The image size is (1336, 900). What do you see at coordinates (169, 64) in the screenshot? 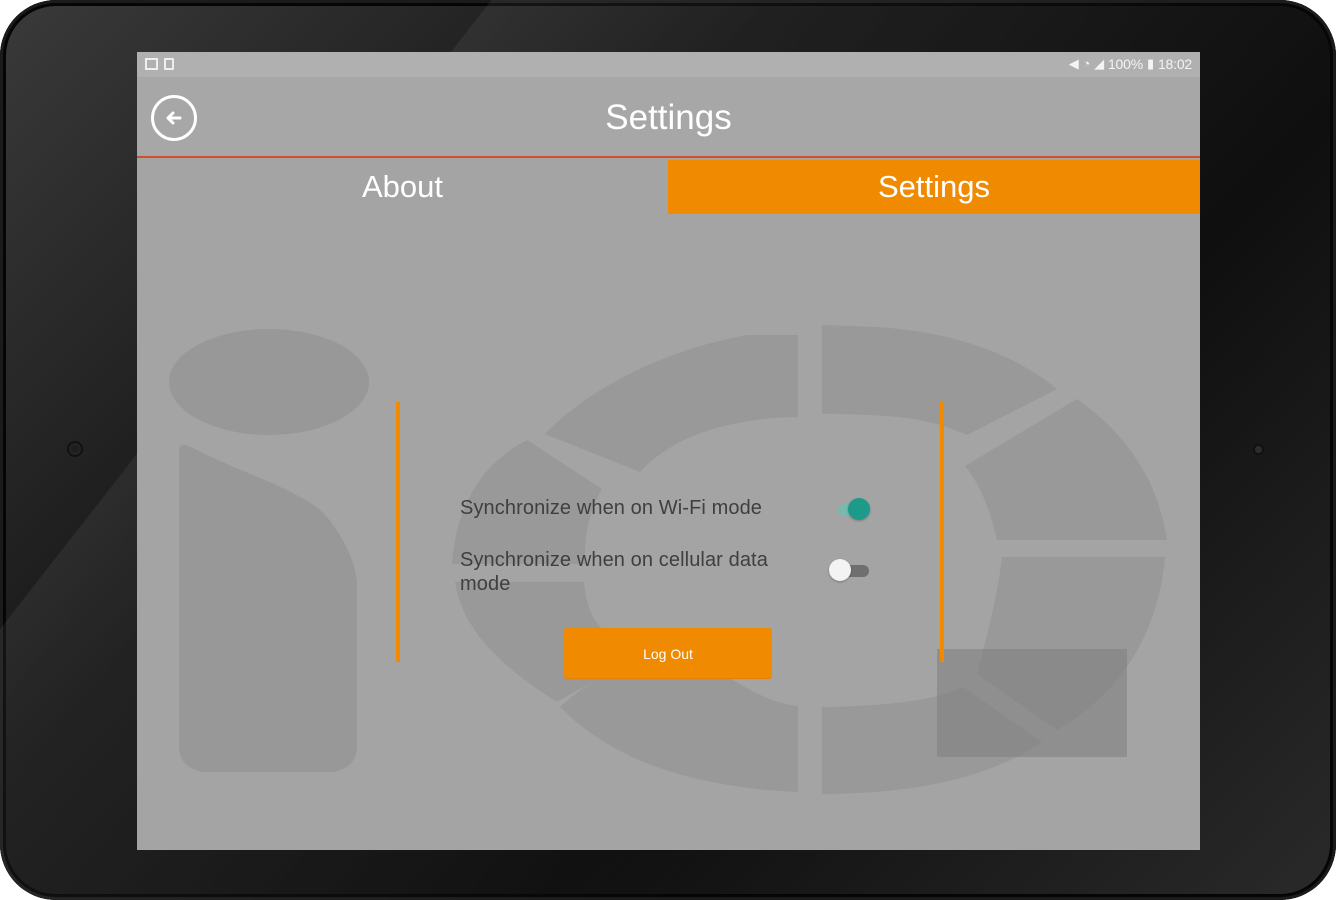
I see `sdcard-icon` at bounding box center [169, 64].